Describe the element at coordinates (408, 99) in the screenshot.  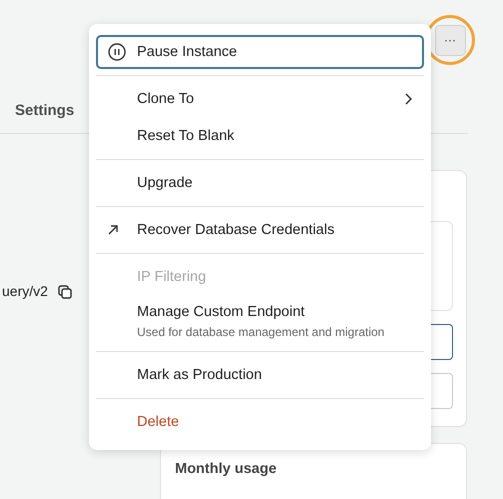
I see `chevron-right-icon` at that location.